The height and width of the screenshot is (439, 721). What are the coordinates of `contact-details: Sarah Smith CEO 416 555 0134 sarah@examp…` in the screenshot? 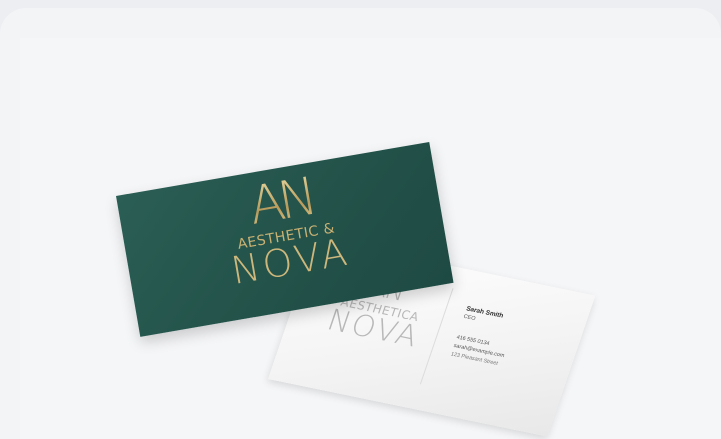 It's located at (512, 342).